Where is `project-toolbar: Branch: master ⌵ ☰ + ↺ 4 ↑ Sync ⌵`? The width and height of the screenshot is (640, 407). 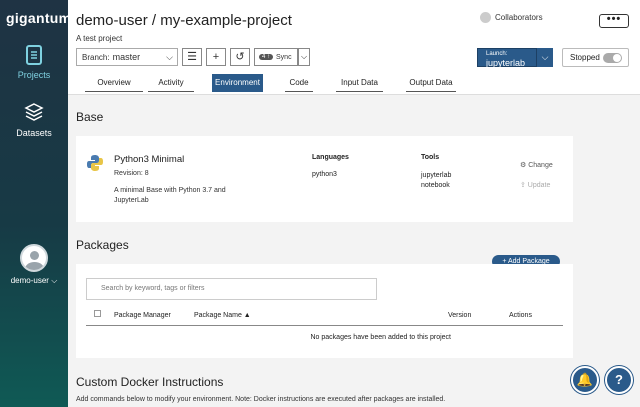 project-toolbar: Branch: master ⌵ ☰ + ↺ 4 ↑ Sync ⌵ is located at coordinates (193, 57).